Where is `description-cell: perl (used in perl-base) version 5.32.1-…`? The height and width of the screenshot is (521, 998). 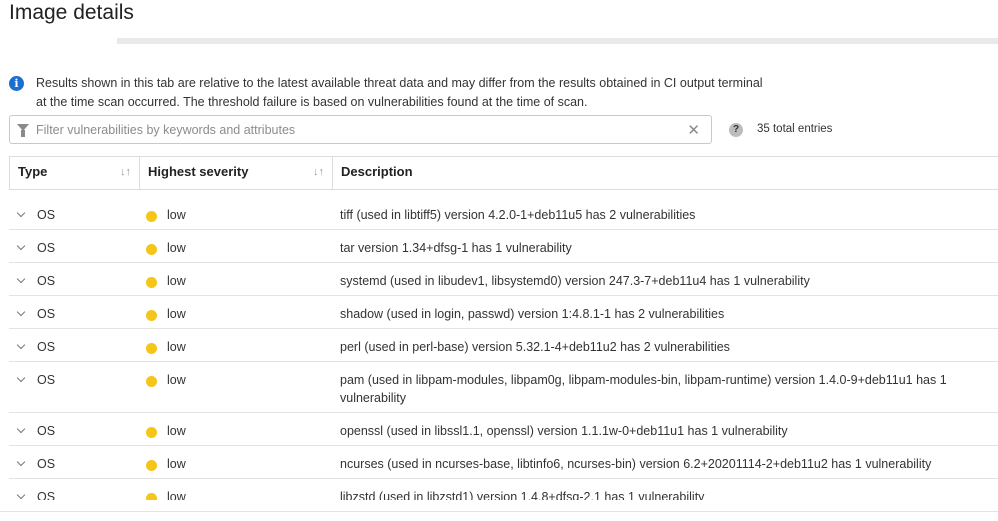 description-cell: perl (used in perl-base) version 5.32.1-… is located at coordinates (535, 347).